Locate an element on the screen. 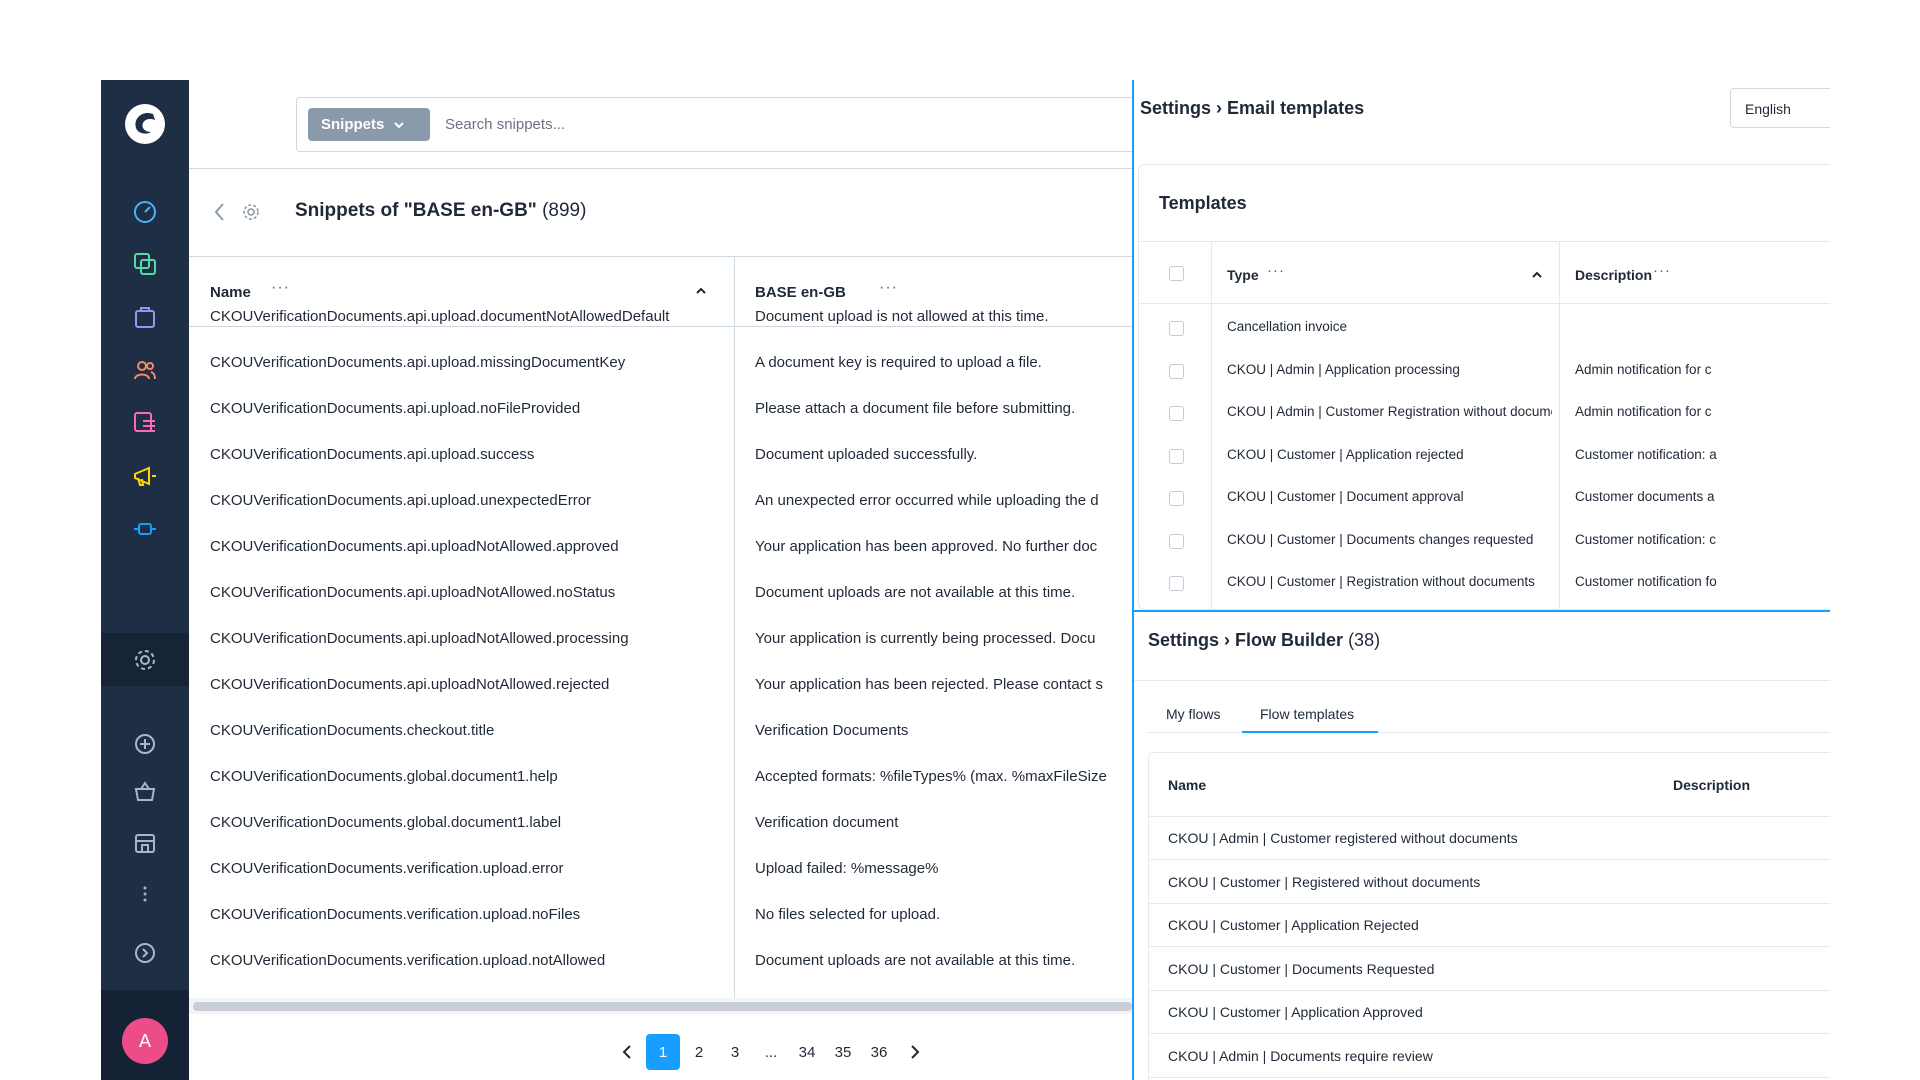 The height and width of the screenshot is (1080, 1920). snippet-value: Verification document is located at coordinates (943, 822).